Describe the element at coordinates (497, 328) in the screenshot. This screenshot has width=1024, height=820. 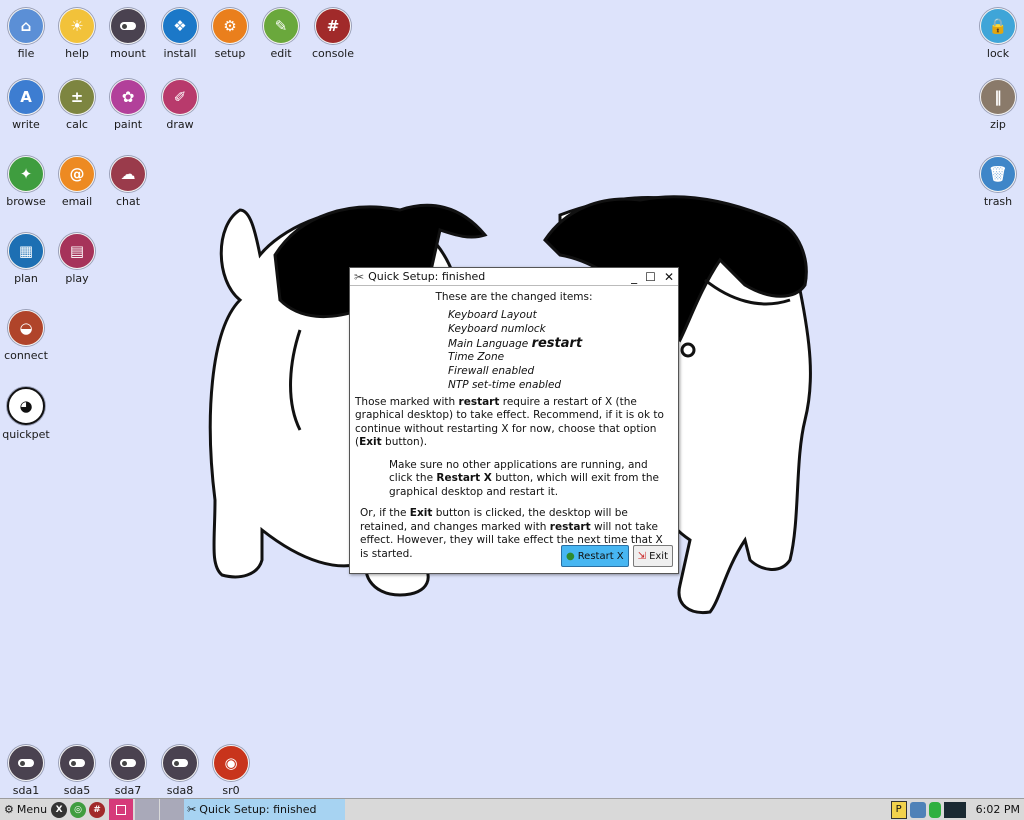
I see `list-item: Keyboard numlock` at that location.